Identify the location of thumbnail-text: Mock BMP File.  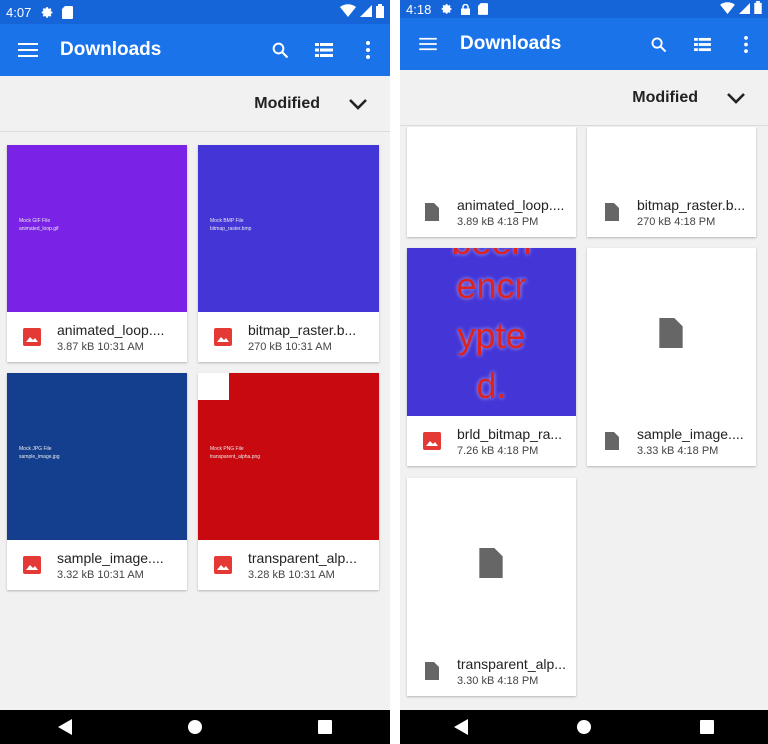
(227, 221).